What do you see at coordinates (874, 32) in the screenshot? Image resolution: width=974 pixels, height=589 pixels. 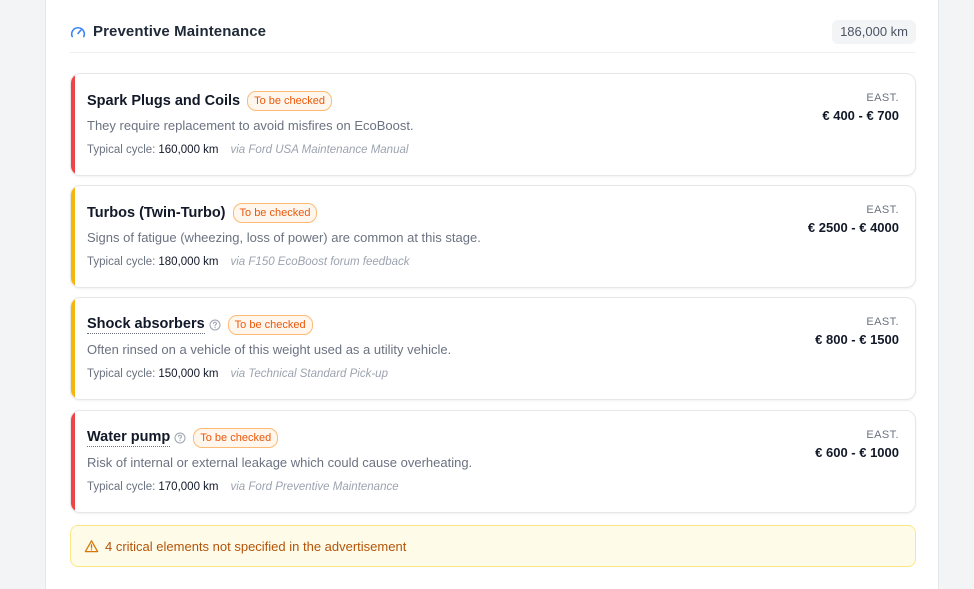 I see `mileage-badge: 186,000 km` at bounding box center [874, 32].